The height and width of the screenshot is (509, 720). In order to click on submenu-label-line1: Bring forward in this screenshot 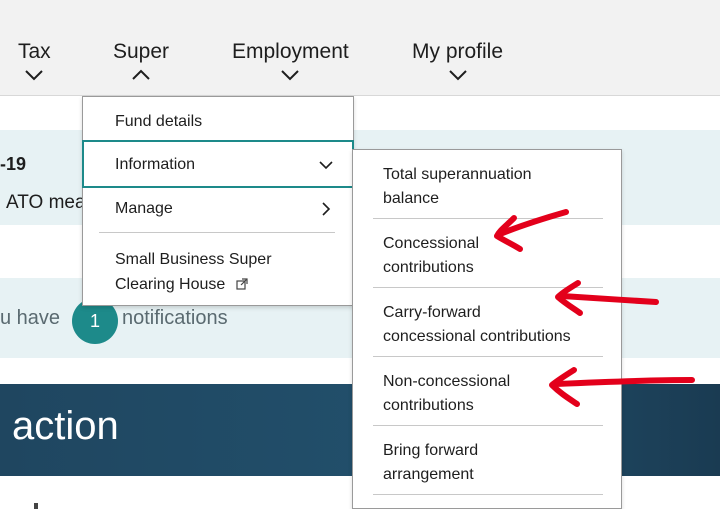, I will do `click(431, 450)`.